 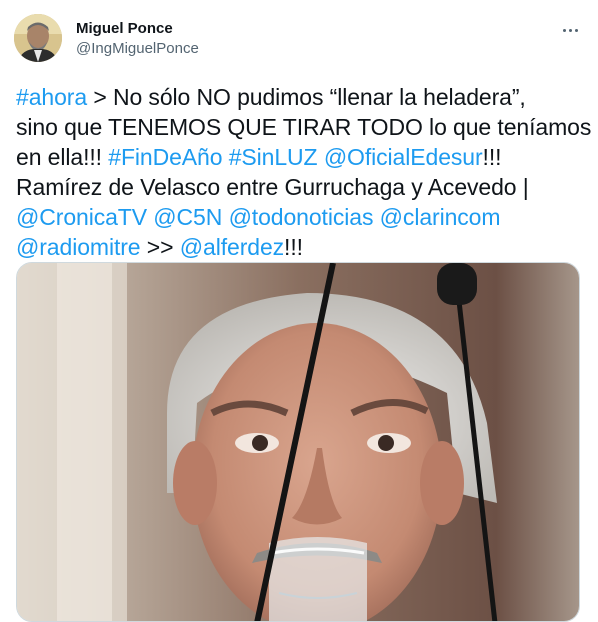 What do you see at coordinates (78, 247) in the screenshot?
I see `mention-link: @radiomitre` at bounding box center [78, 247].